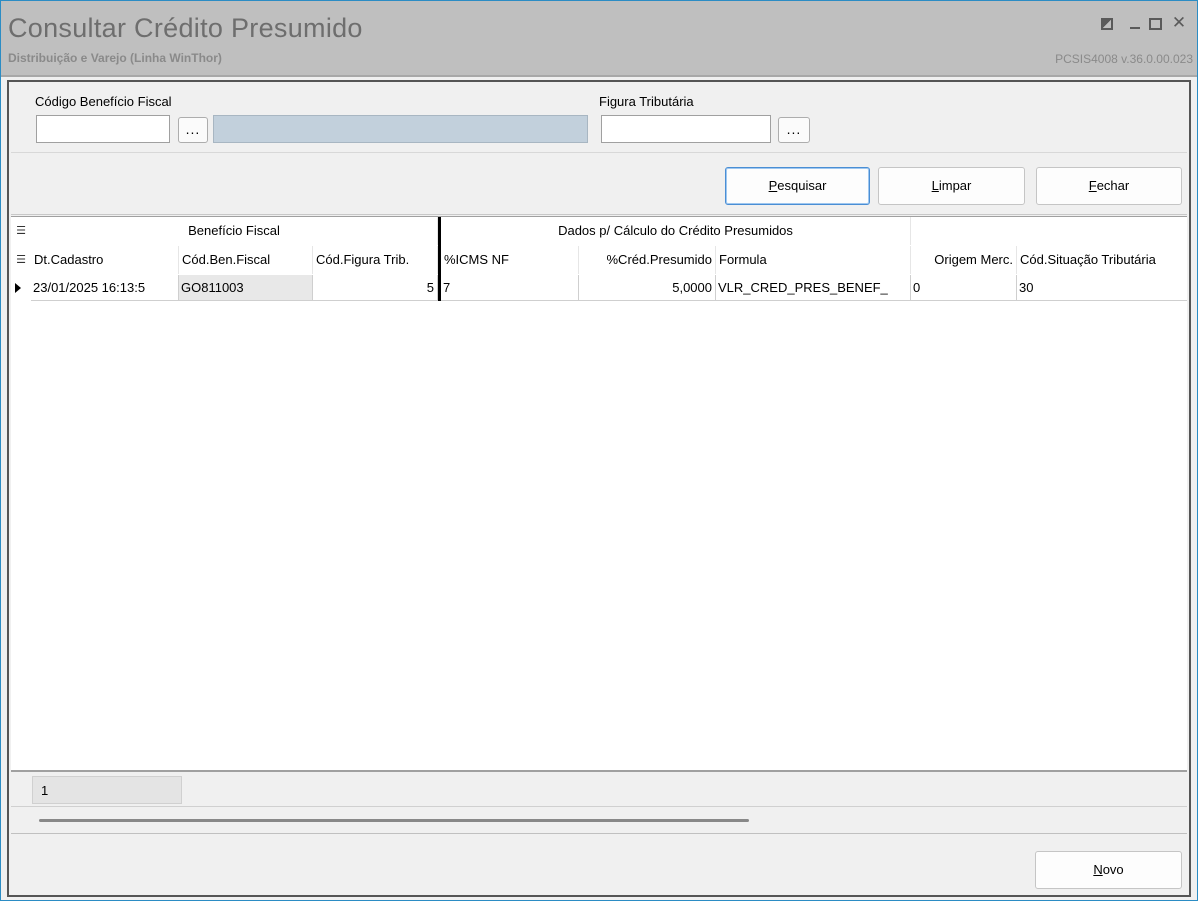 This screenshot has width=1198, height=901. I want to click on table-cell-cod-ben-fiscal: GO811003, so click(246, 288).